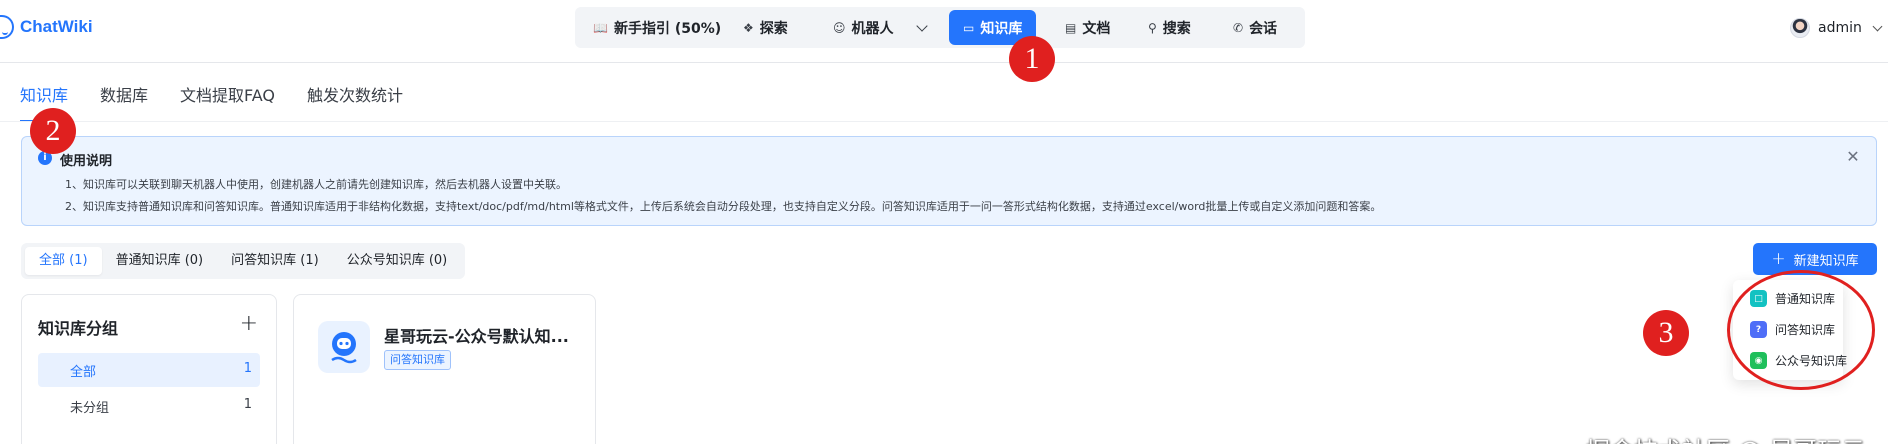 This screenshot has height=444, width=1888. What do you see at coordinates (7, 27) in the screenshot?
I see `logo-icon` at bounding box center [7, 27].